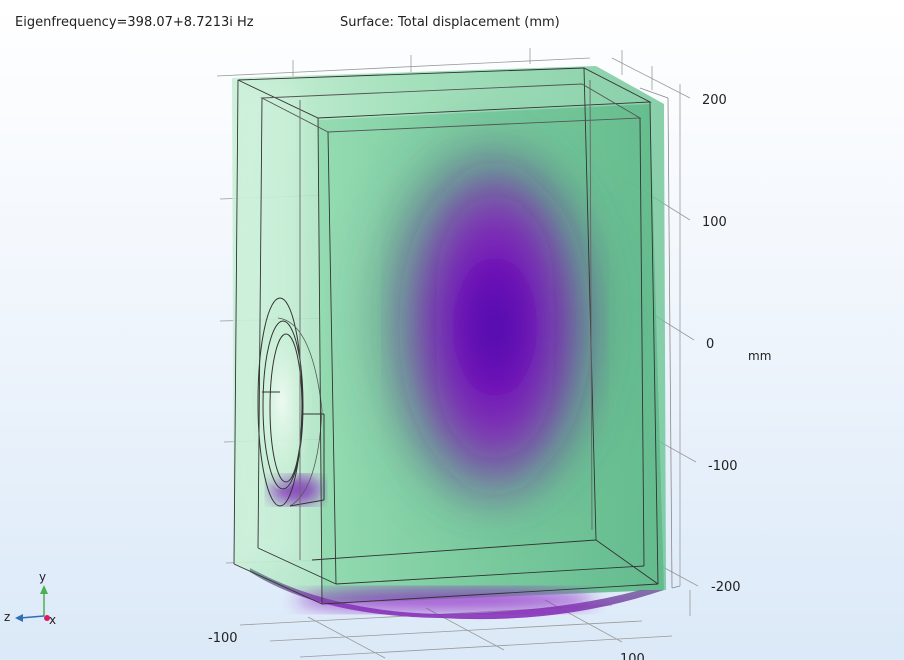  Describe the element at coordinates (134, 22) in the screenshot. I see `eigenfrequency-title: Eigenfrequency=398.07+8.7213i Hz` at that location.